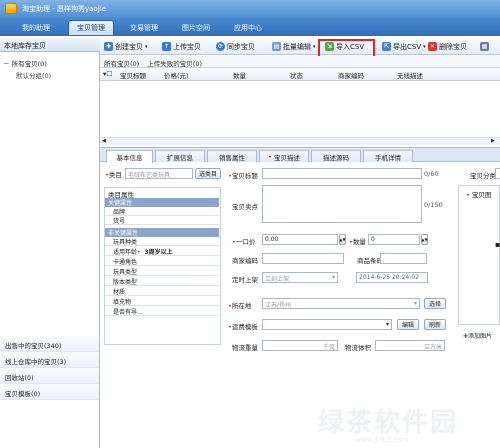 This screenshot has width=500, height=448. What do you see at coordinates (36, 27) in the screenshot?
I see `nav-tab-my-assistant: 我的助理` at bounding box center [36, 27].